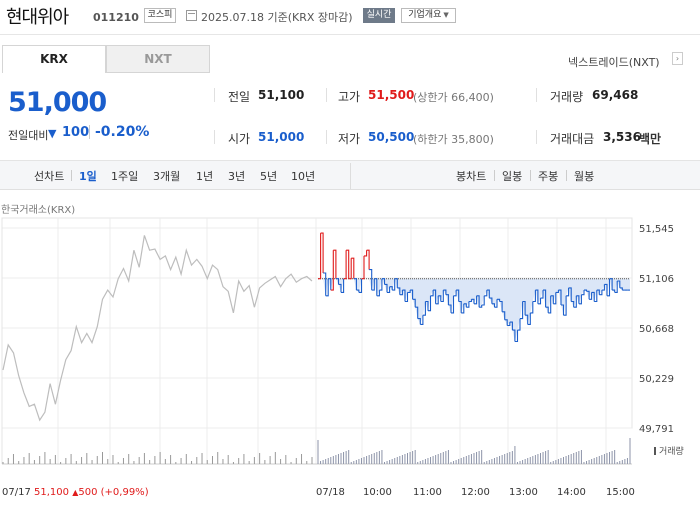 The image size is (700, 505). What do you see at coordinates (446, 15) in the screenshot?
I see `caret-down-icon: ▼` at bounding box center [446, 15].